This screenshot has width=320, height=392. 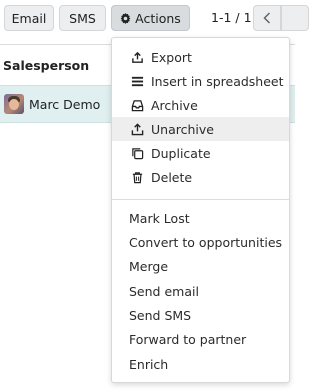 What do you see at coordinates (158, 18) in the screenshot?
I see `actions-button-label: Actions` at bounding box center [158, 18].